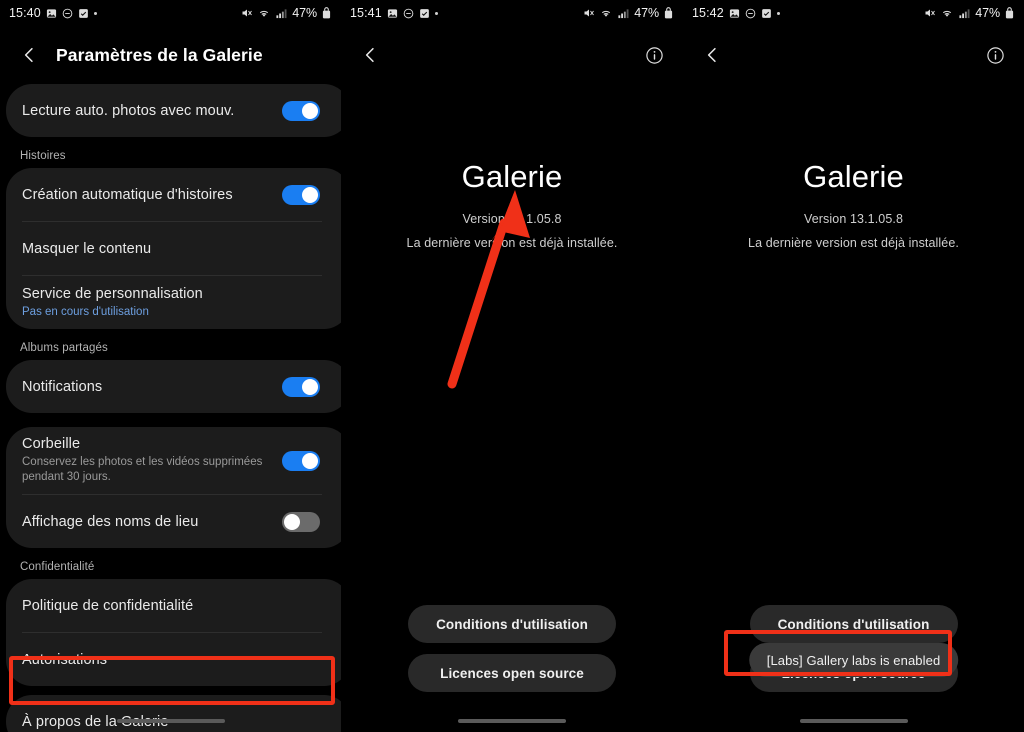  What do you see at coordinates (512, 13) in the screenshot?
I see `status-bar: 15:41 47%` at bounding box center [512, 13].